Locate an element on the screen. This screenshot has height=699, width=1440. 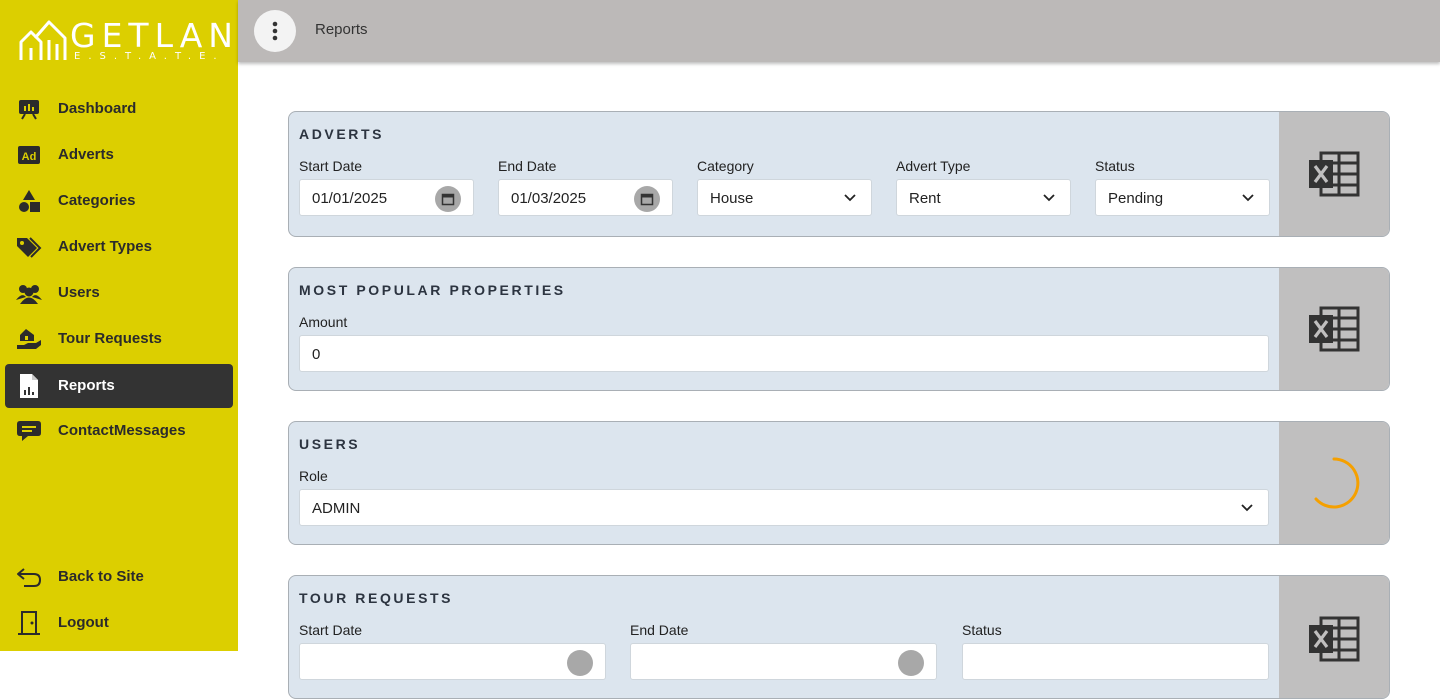
door-icon is located at coordinates (29, 623).